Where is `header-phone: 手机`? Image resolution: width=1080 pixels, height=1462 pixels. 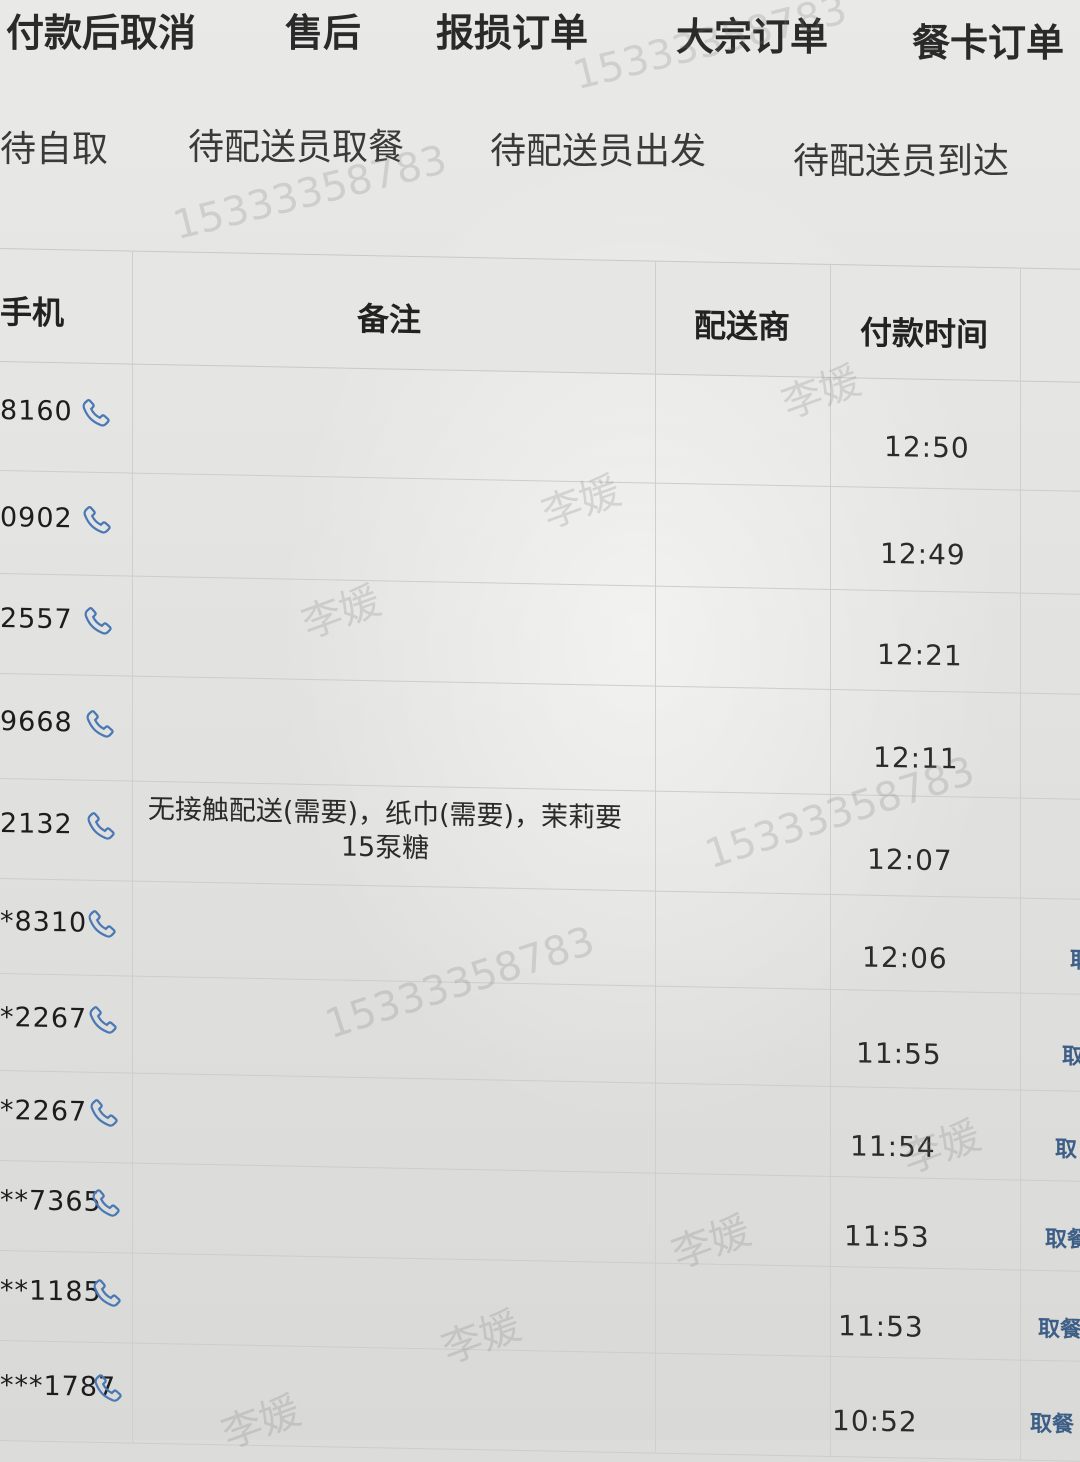
header-phone: 手机 is located at coordinates (32, 313).